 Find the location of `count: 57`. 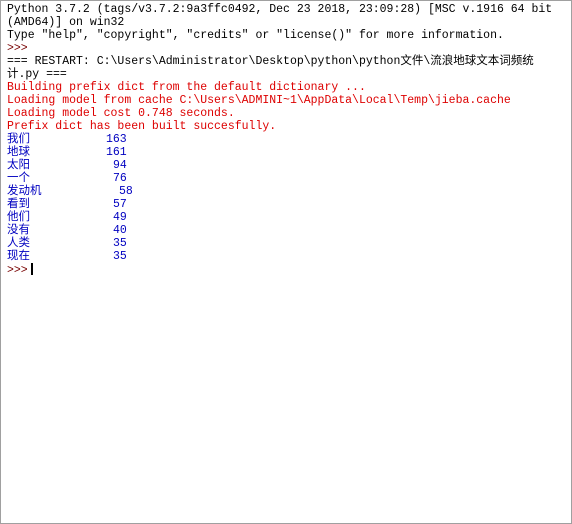

count: 57 is located at coordinates (120, 204).